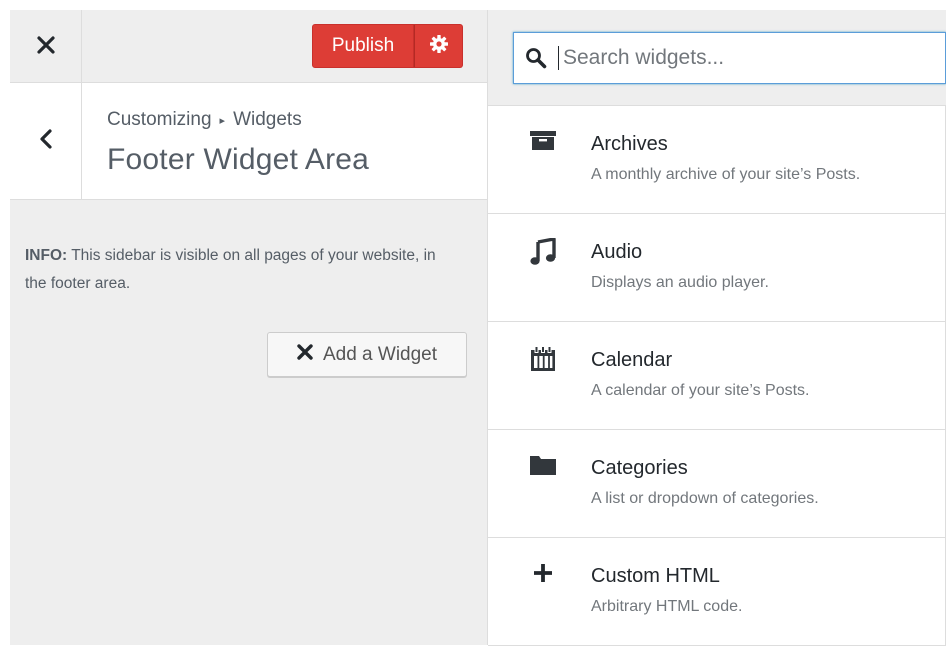 Image resolution: width=946 pixels, height=646 pixels. What do you see at coordinates (745, 58) in the screenshot?
I see `search-input` at bounding box center [745, 58].